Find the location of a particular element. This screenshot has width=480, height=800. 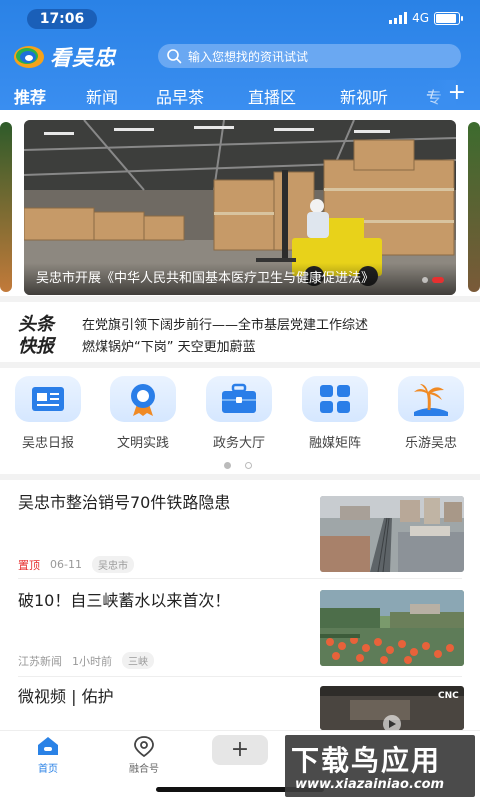

quick-entry-label: 融媒矩阵 is located at coordinates (334, 443).